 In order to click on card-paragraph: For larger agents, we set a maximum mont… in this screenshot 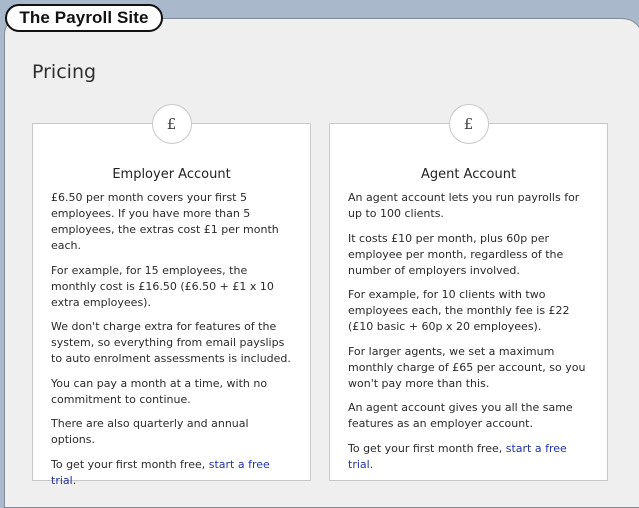, I will do `click(467, 367)`.